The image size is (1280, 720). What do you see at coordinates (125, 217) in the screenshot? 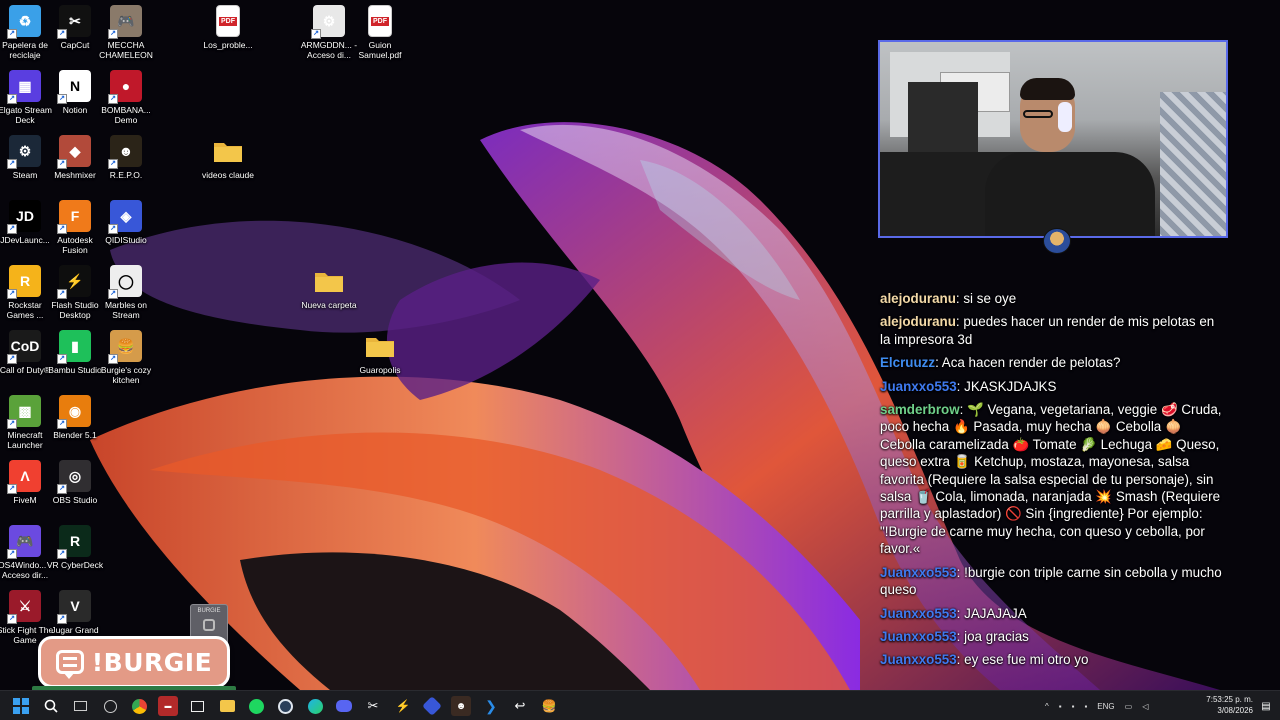
I see `qidistudio-icon: ◈ ↗` at bounding box center [125, 217].